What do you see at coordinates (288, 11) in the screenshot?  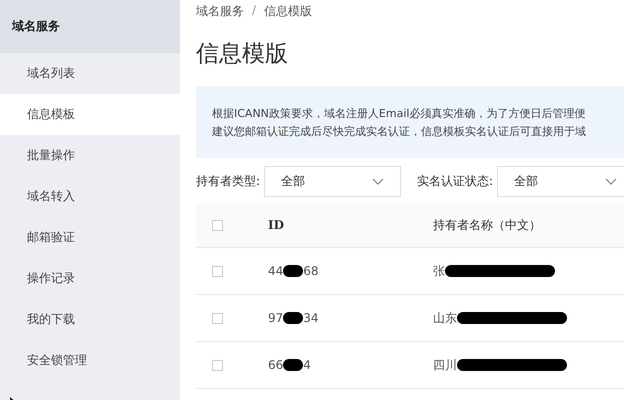 I see `breadcrumb-link: 信息模版` at bounding box center [288, 11].